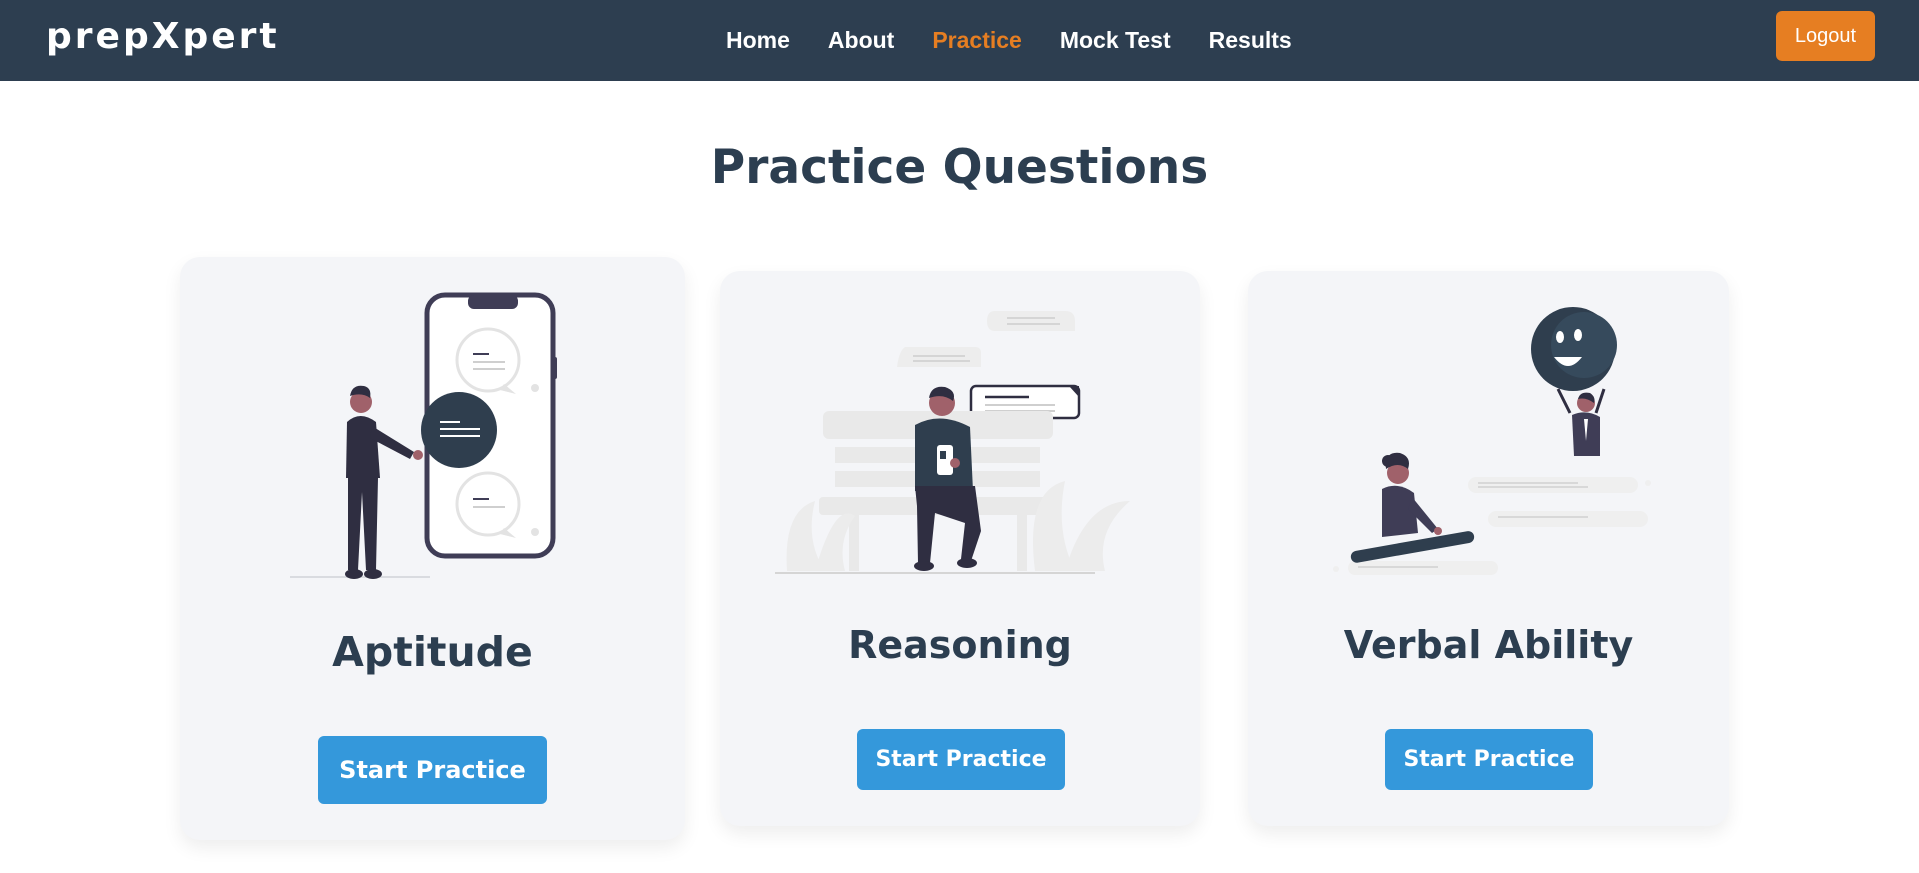  Describe the element at coordinates (952, 442) in the screenshot. I see `person-on-bench-texting-illustration` at that location.